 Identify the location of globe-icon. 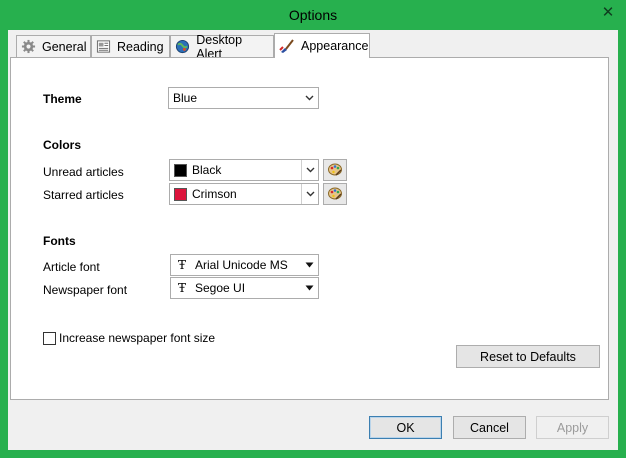
(182, 47).